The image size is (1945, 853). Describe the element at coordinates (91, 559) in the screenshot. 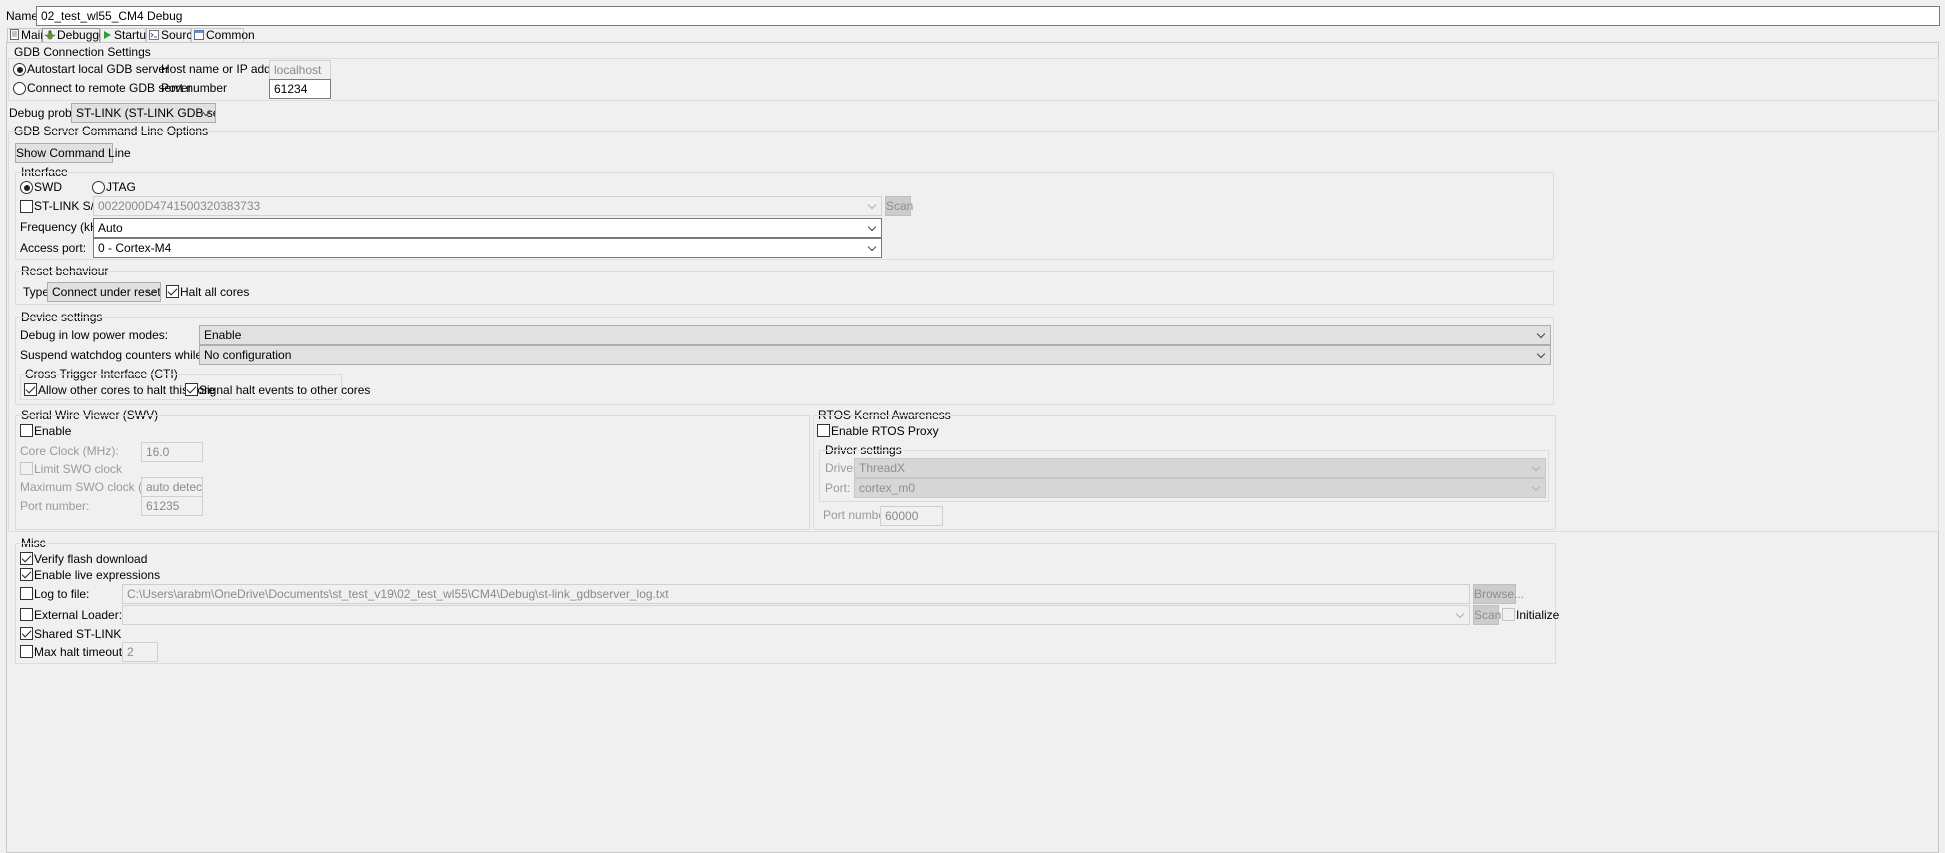

I see `verify-flash-label: Verify flash download` at that location.